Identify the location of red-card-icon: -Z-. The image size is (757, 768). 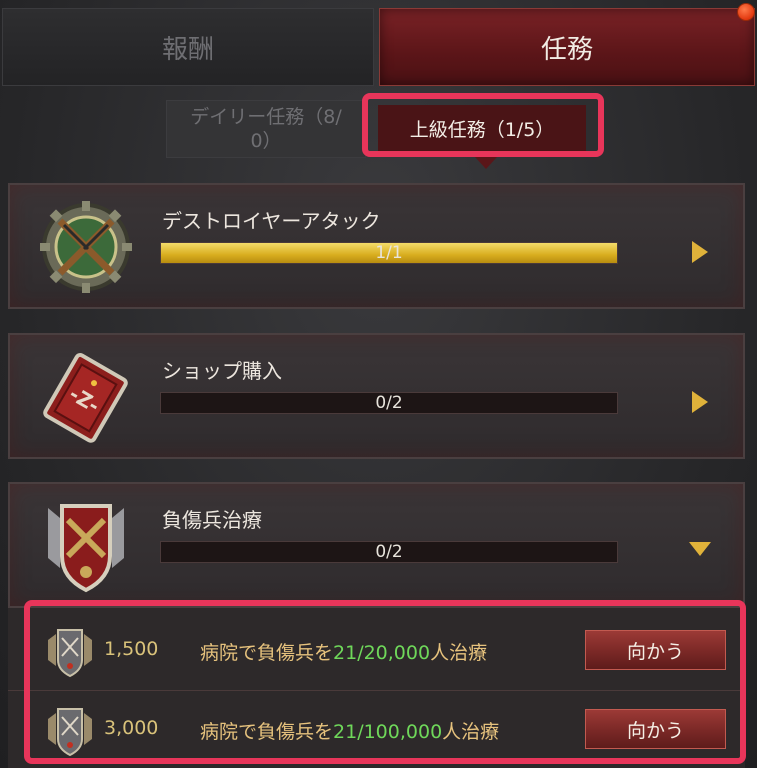
(85, 398).